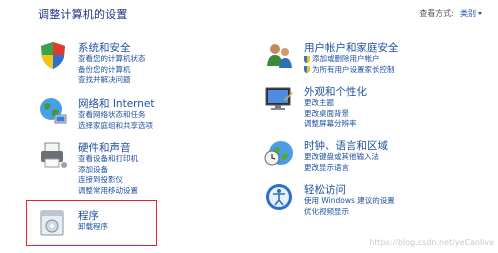 This screenshot has width=498, height=253. What do you see at coordinates (115, 126) in the screenshot?
I see `link-homegroup: 选择家庭组和共享选项` at bounding box center [115, 126].